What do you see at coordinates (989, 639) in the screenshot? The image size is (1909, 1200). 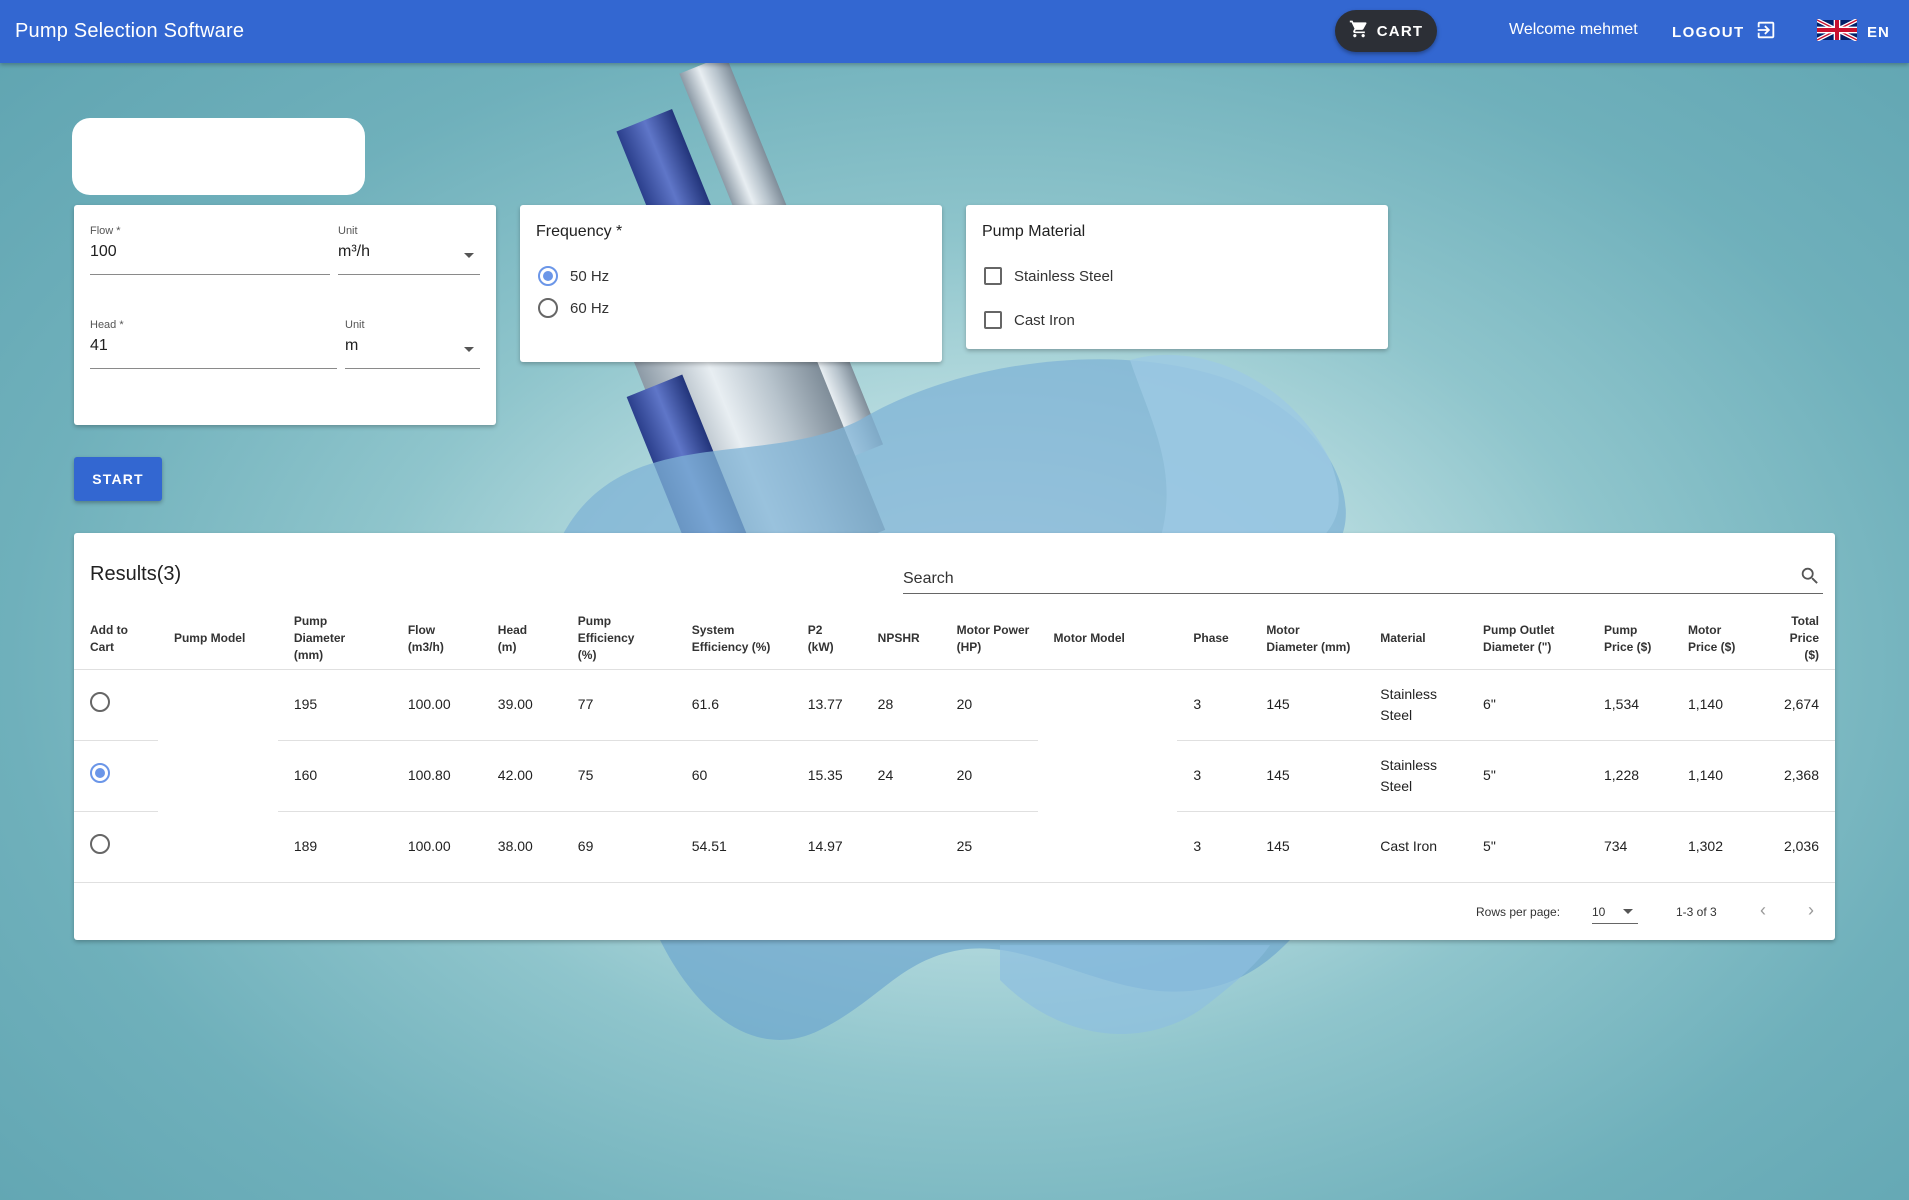 I see `column-header: Motor Power (HP)` at bounding box center [989, 639].